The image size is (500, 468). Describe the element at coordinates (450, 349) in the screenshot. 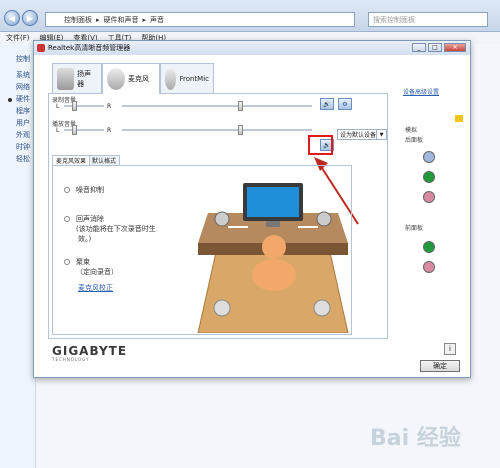

I see `info-button: i` at that location.